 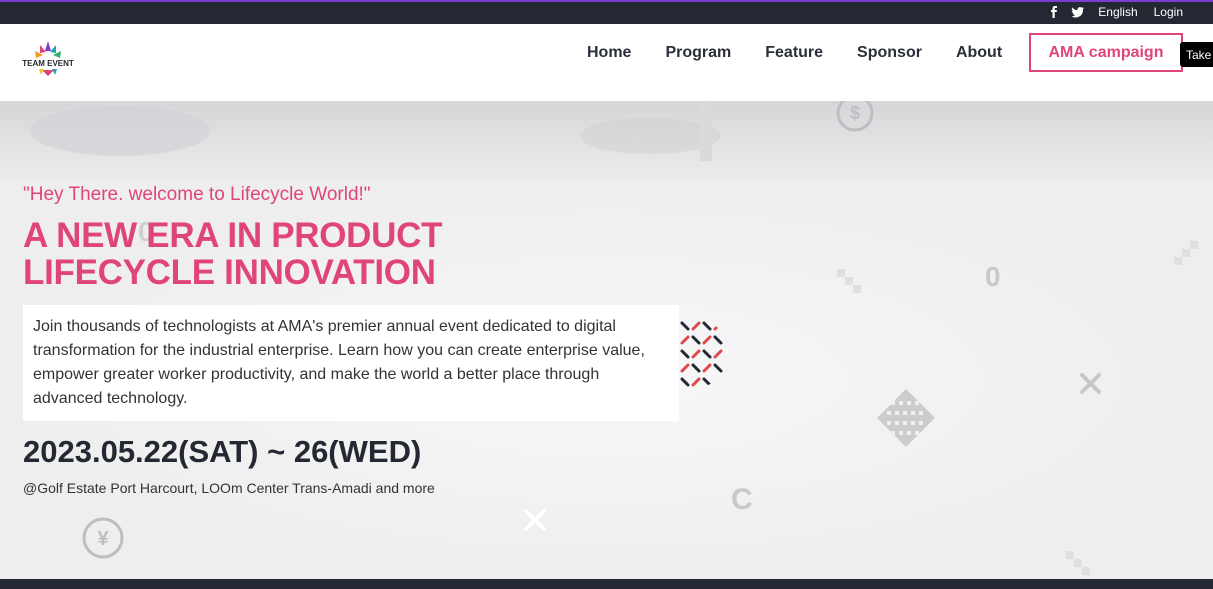 What do you see at coordinates (993, 276) in the screenshot?
I see `svg-text: 0` at bounding box center [993, 276].